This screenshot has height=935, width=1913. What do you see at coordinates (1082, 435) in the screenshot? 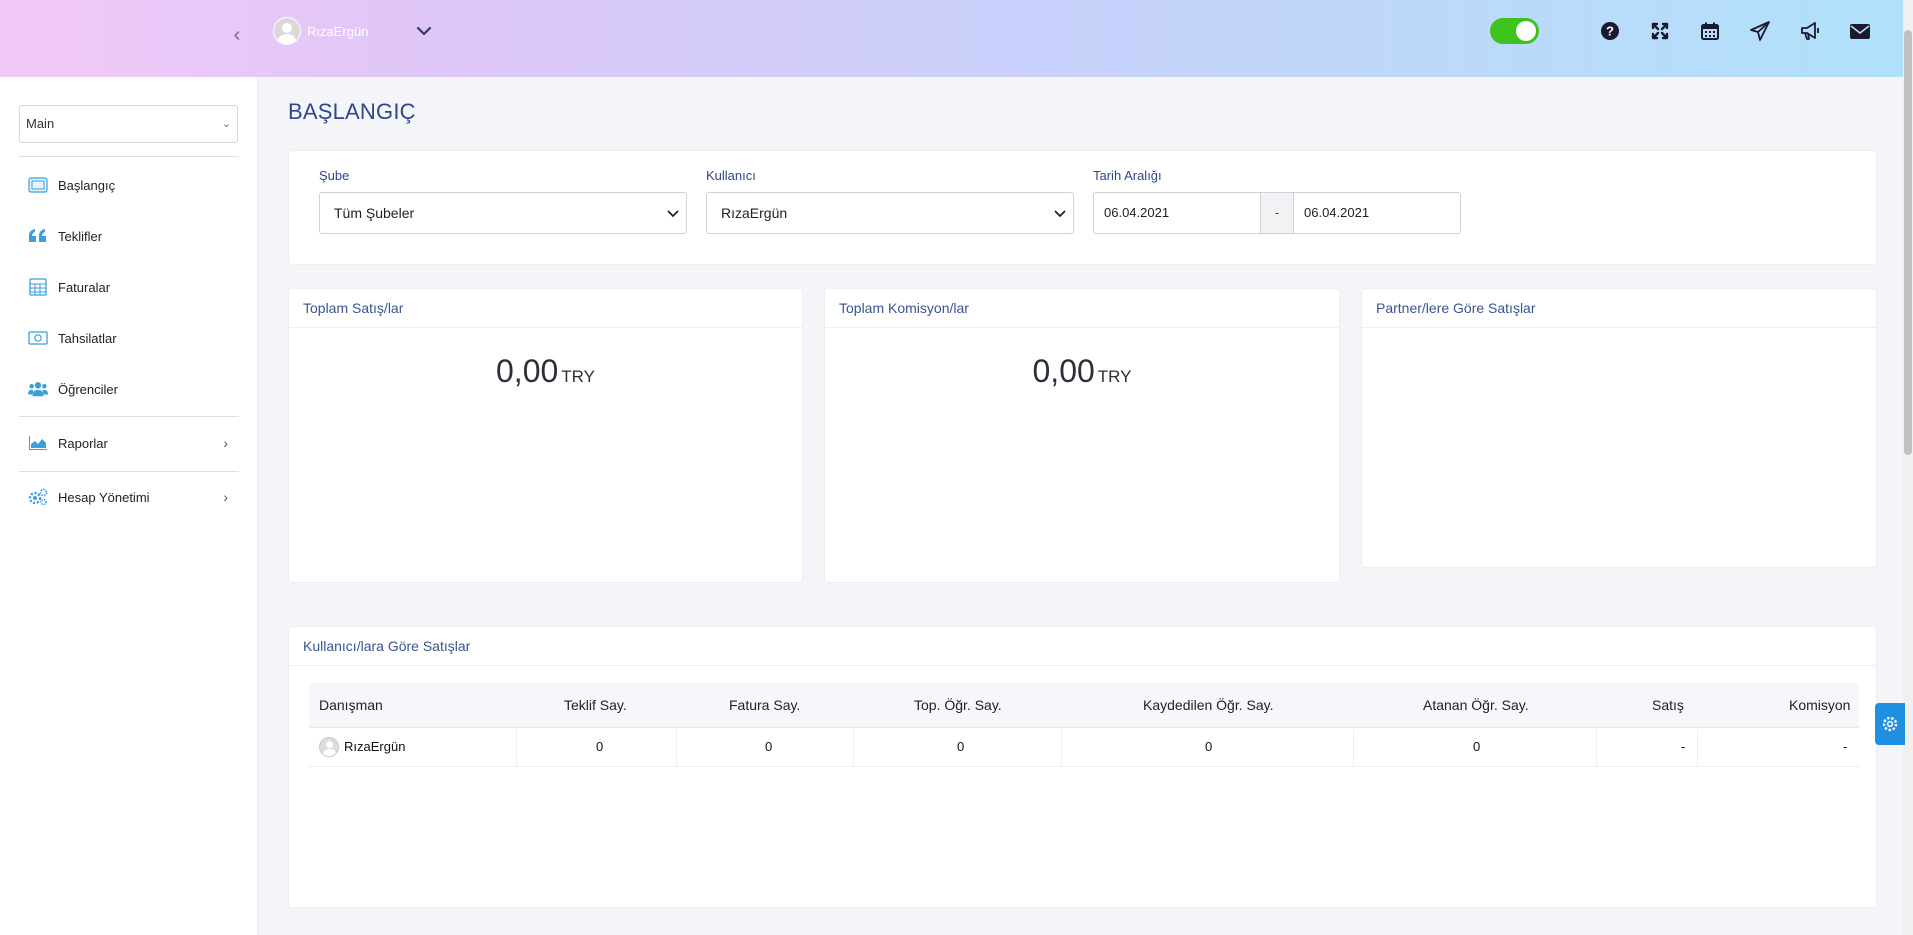
I see `total-commission-card: Toplam Komisyon/lar 0,00 TRY` at bounding box center [1082, 435].